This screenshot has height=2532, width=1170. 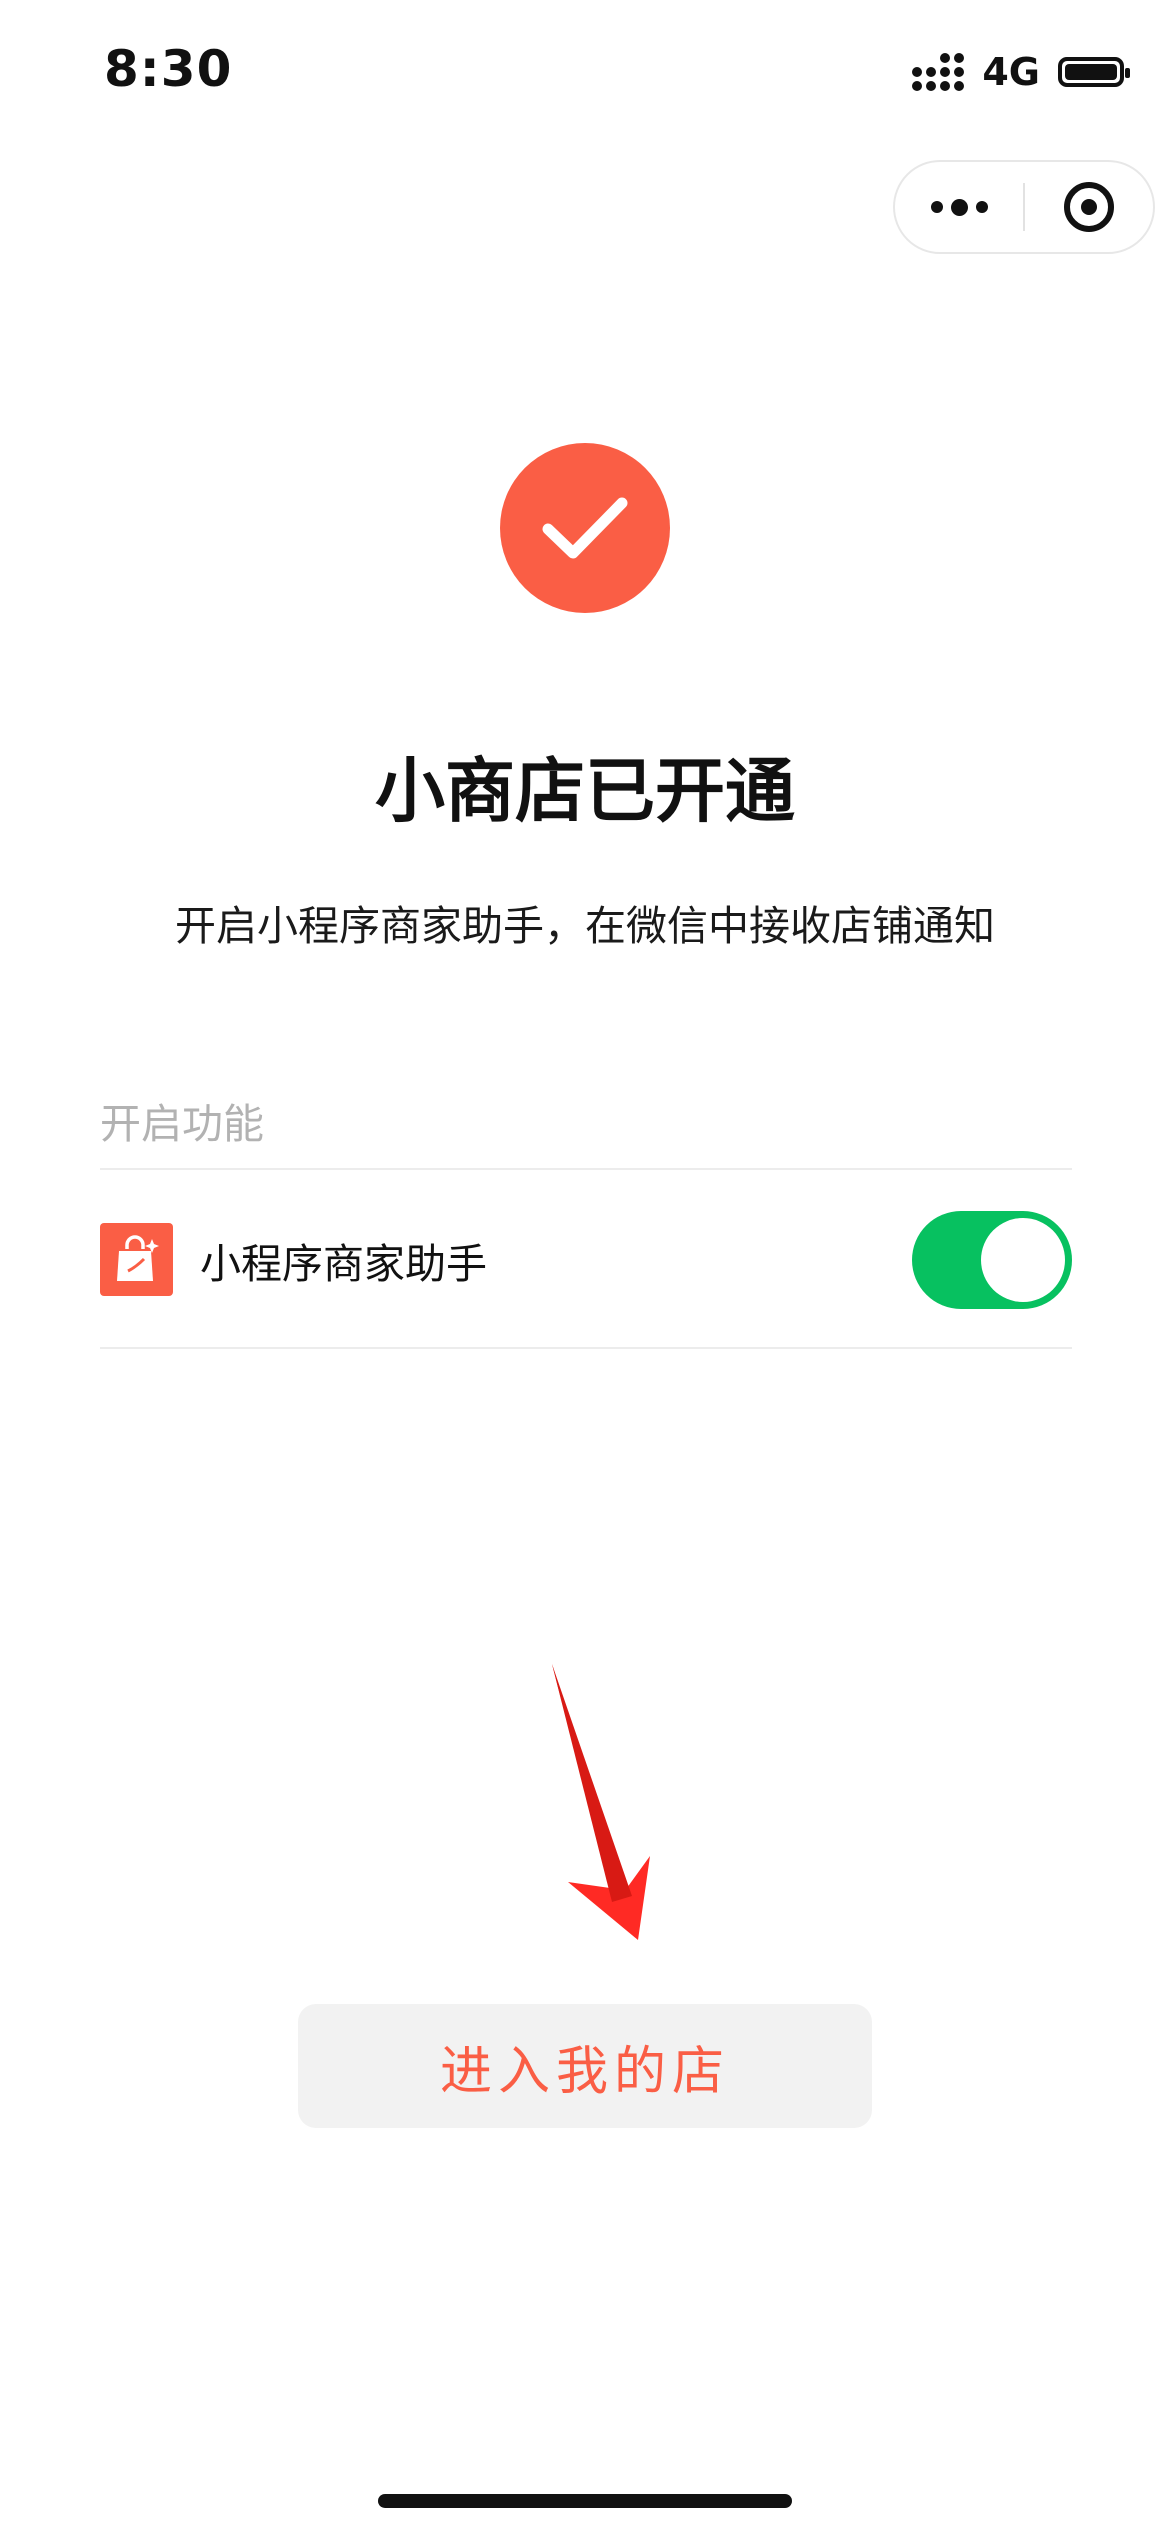 What do you see at coordinates (585, 2066) in the screenshot?
I see `enter-my-shop-button: 进入我的店` at bounding box center [585, 2066].